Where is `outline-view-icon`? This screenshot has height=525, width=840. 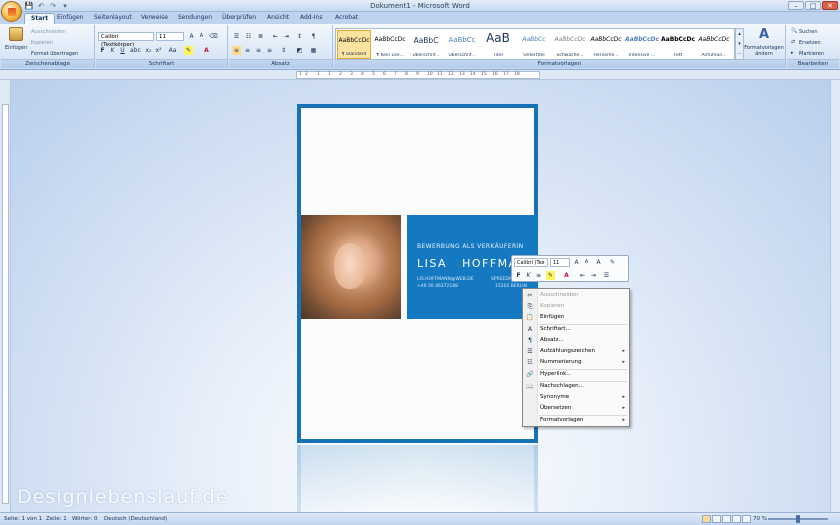 outline-view-icon is located at coordinates (736, 519).